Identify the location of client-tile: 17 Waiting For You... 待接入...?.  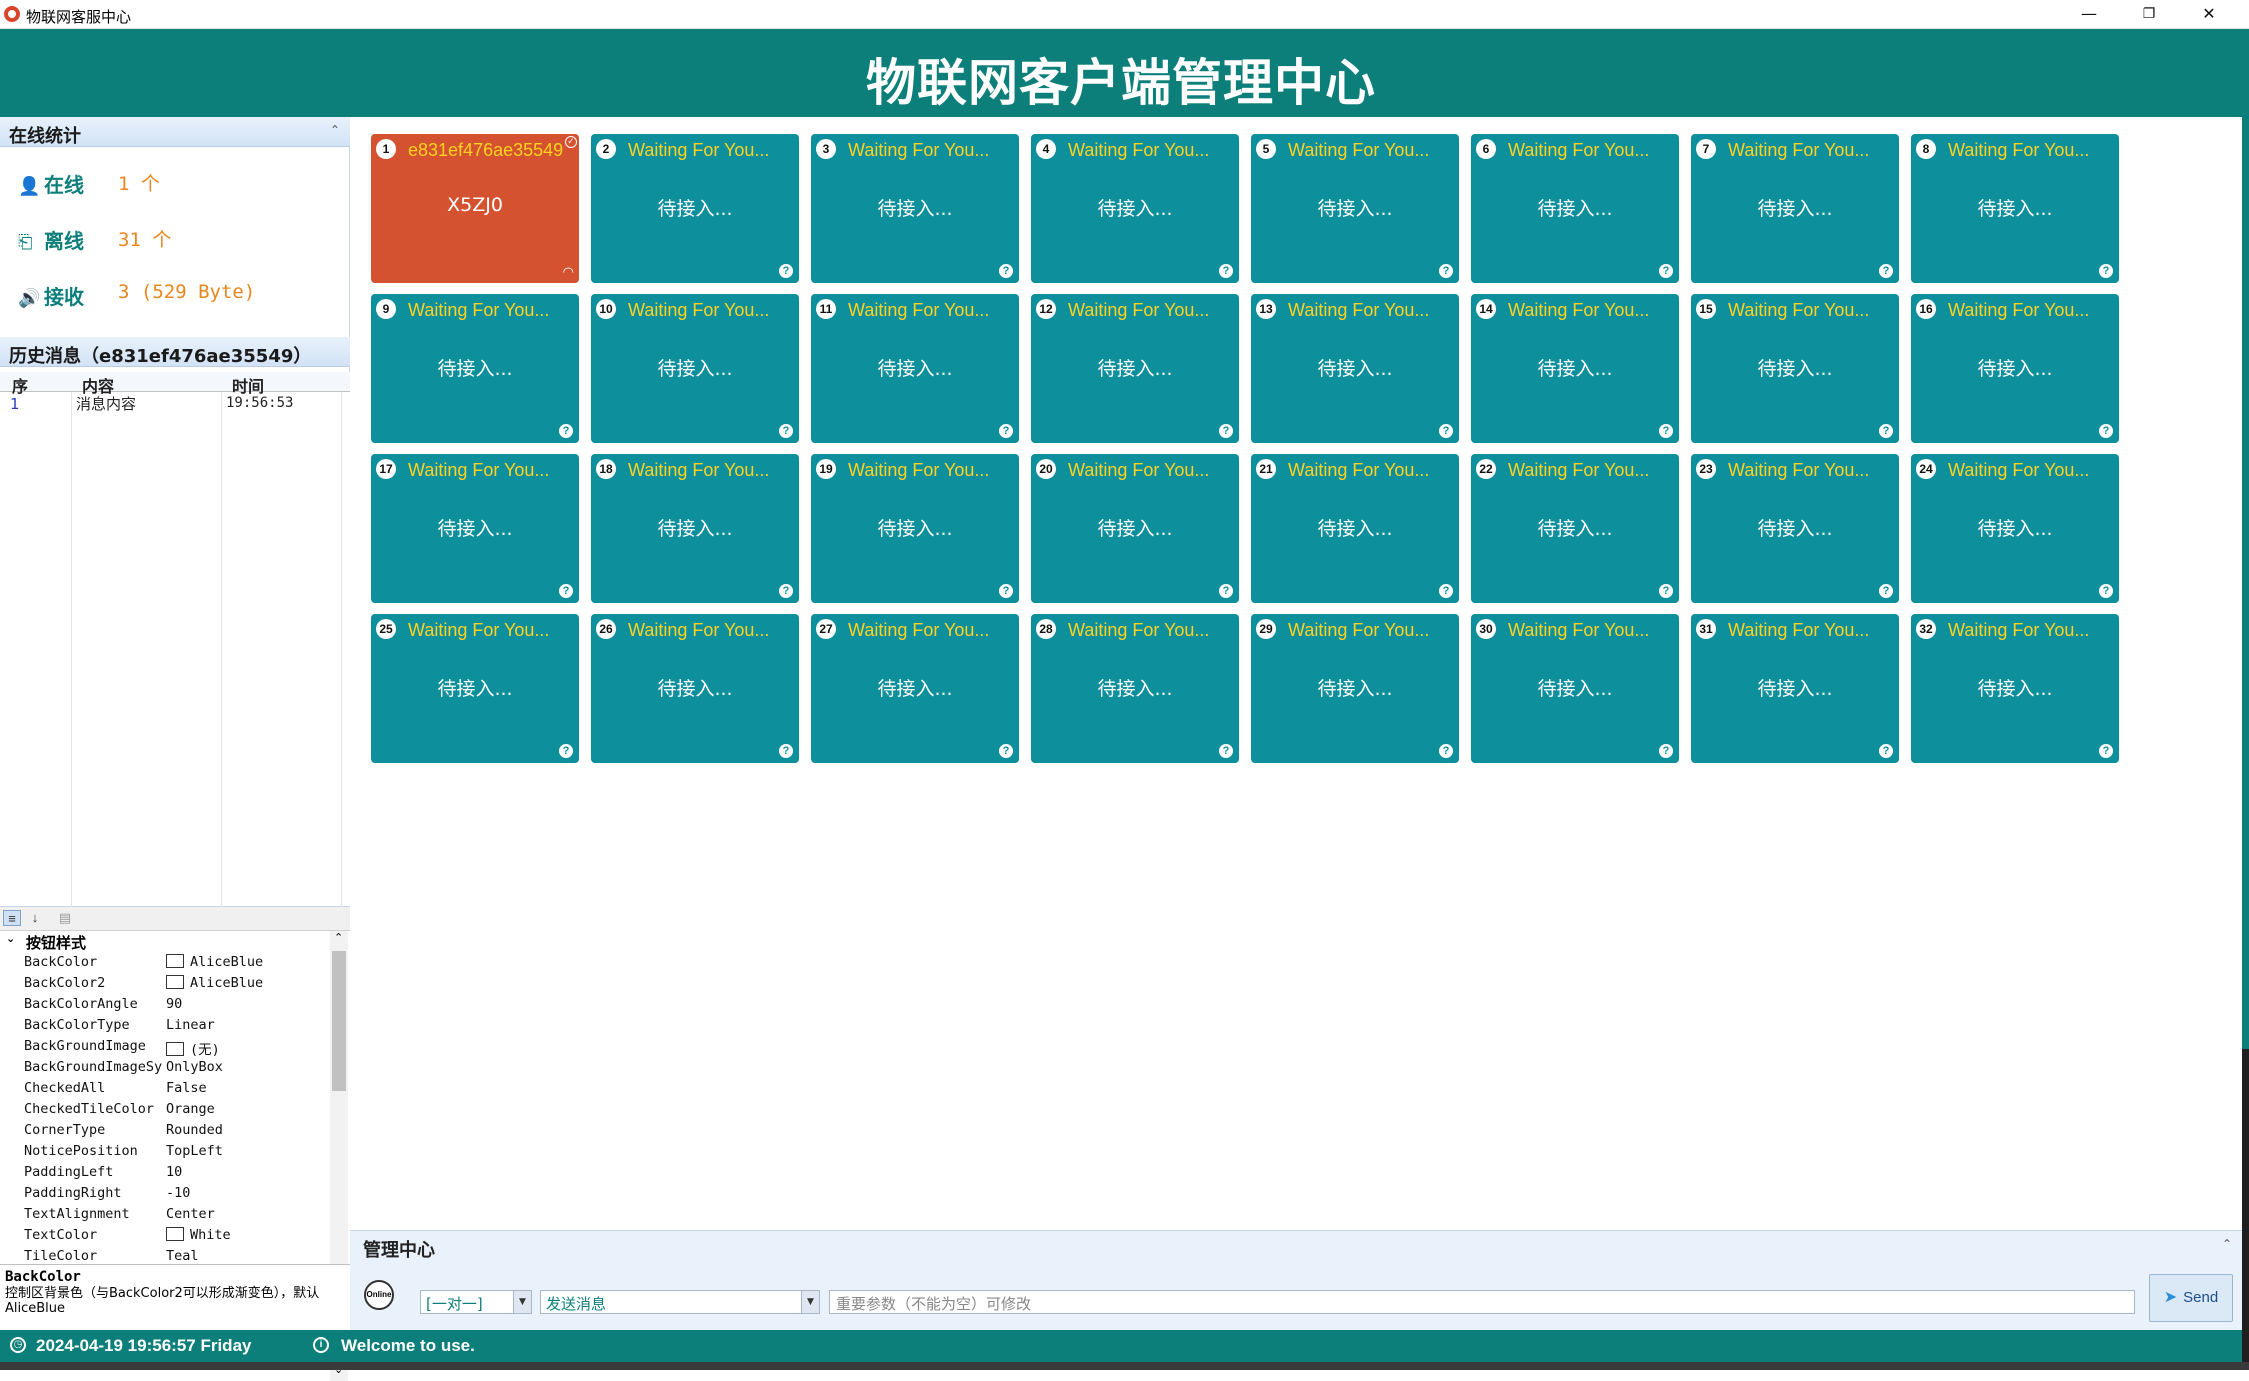
(475, 528).